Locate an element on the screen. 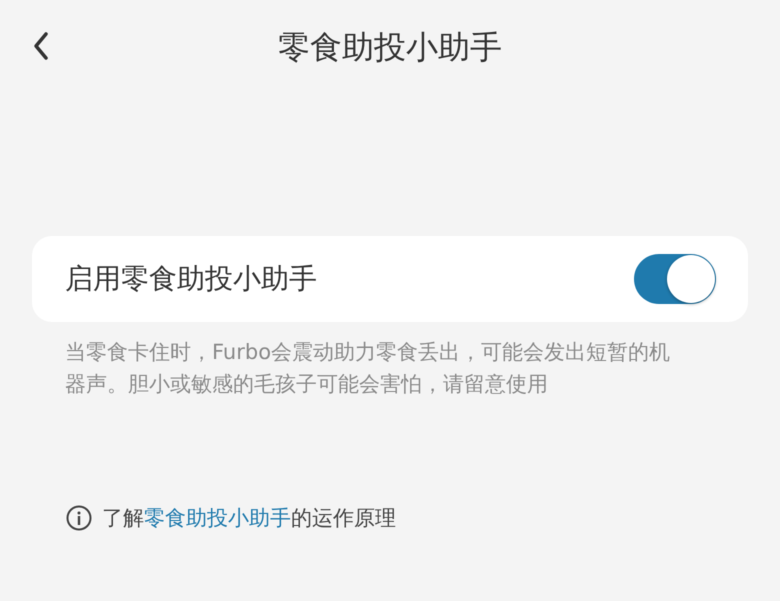 This screenshot has height=601, width=780. info-icon is located at coordinates (79, 518).